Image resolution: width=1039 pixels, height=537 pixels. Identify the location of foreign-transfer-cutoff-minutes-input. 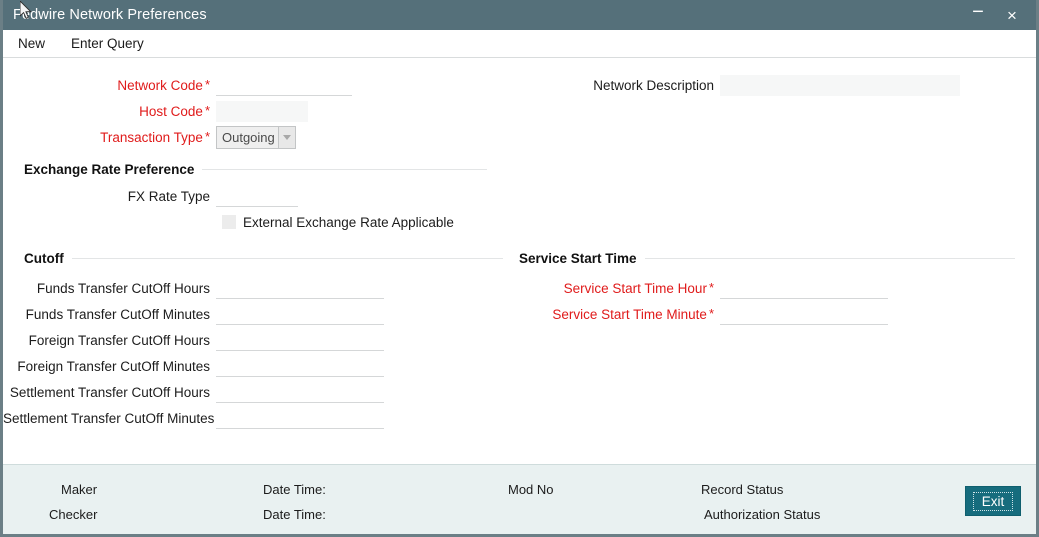
(300, 366).